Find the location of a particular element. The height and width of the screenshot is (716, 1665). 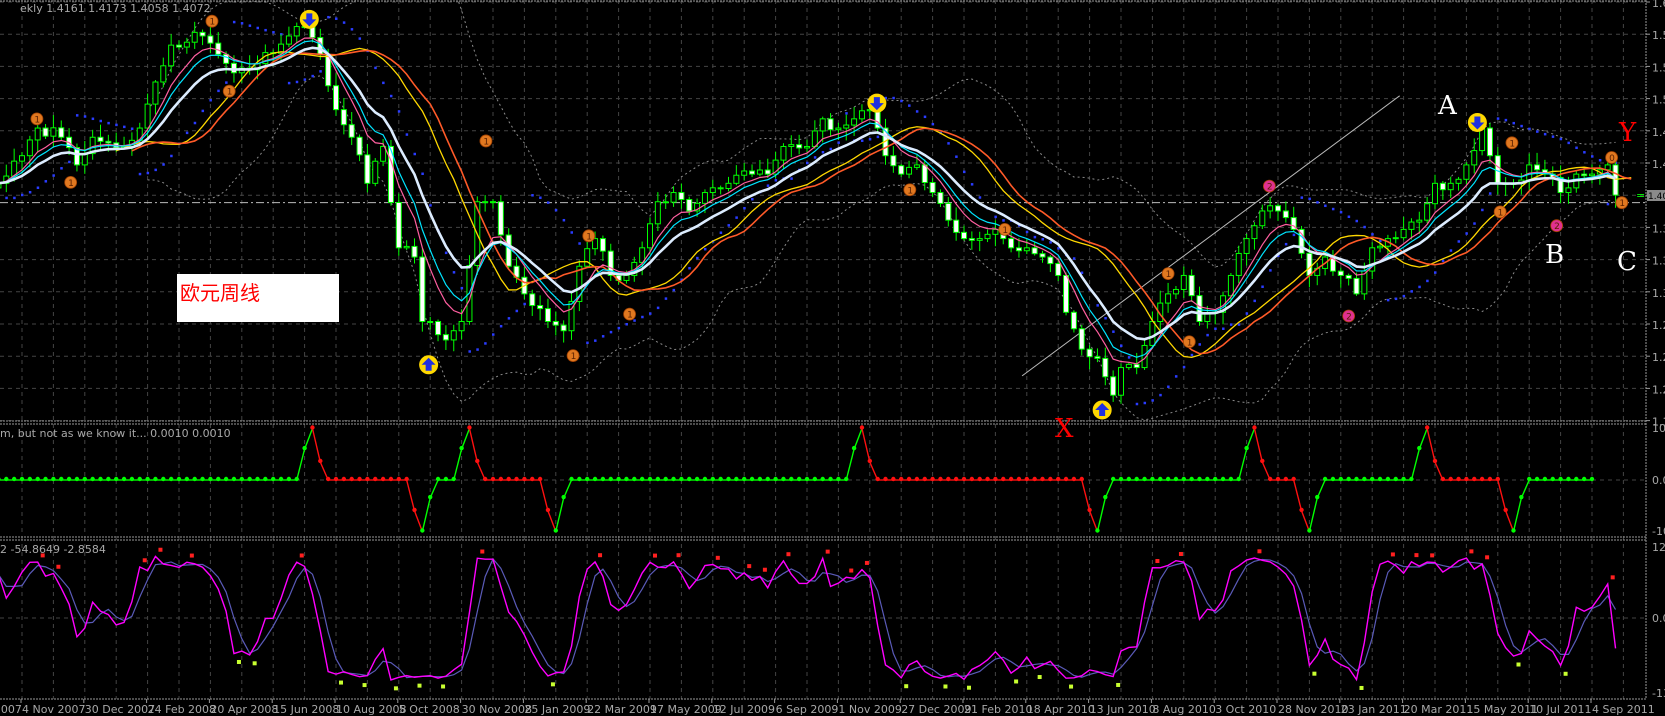

orange-marker-icon-label: 0 is located at coordinates (1612, 159).